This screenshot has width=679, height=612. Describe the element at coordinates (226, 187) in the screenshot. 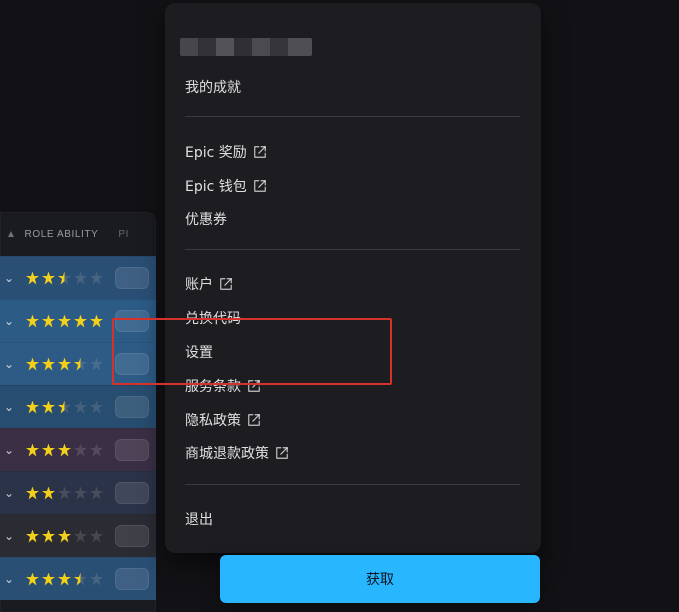

I see `menu-item-epic-wallet: Epic 钱包` at that location.